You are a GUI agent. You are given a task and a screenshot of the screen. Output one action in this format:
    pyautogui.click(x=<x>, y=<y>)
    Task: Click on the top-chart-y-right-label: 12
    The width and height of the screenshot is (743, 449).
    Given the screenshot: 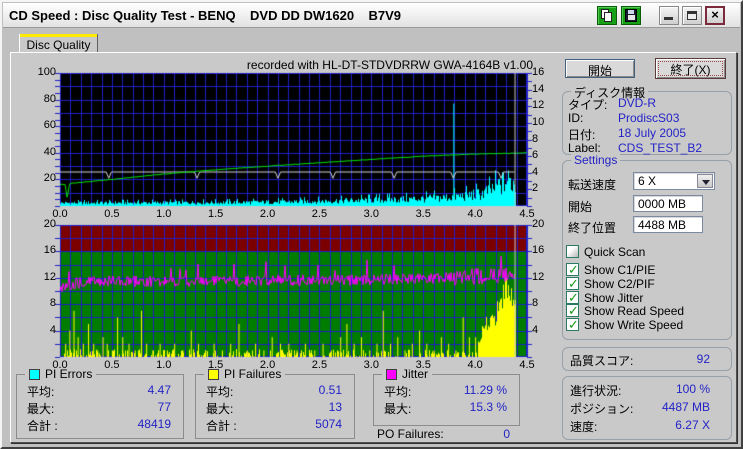 What is the action you would take?
    pyautogui.click(x=538, y=105)
    